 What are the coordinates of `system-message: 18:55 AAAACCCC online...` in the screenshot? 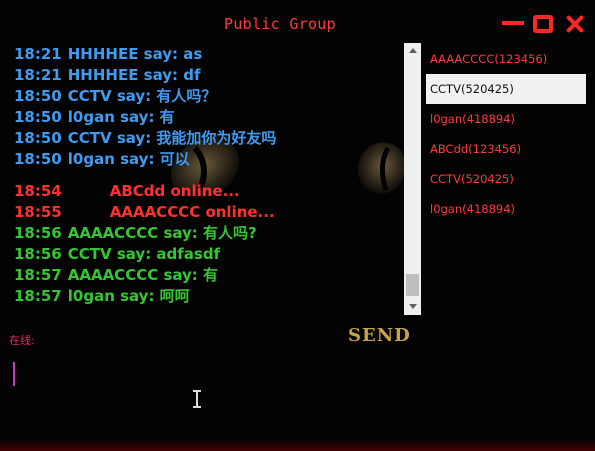 It's located at (208, 212).